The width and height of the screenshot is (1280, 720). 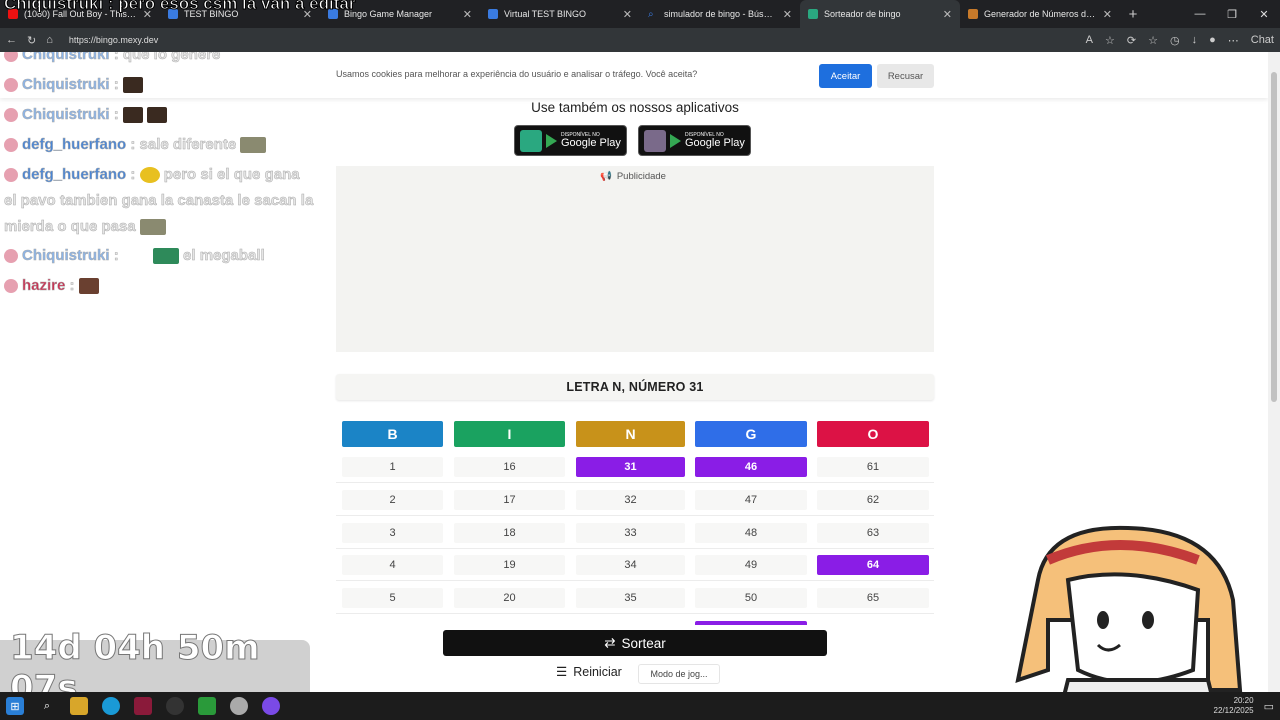 I want to click on shuffle-icon: ⇄, so click(x=610, y=642).